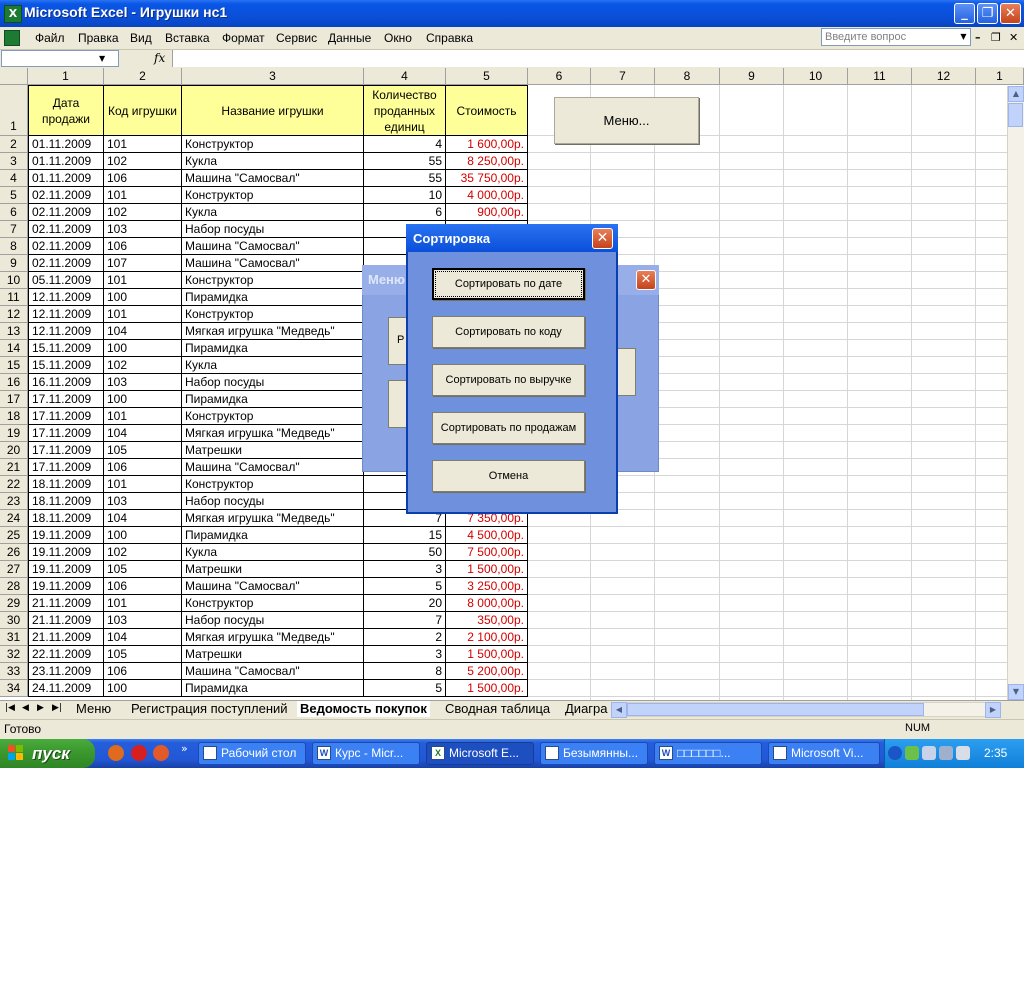 The height and width of the screenshot is (1000, 1024). I want to click on doc-minimize-button: –, so click(978, 37).